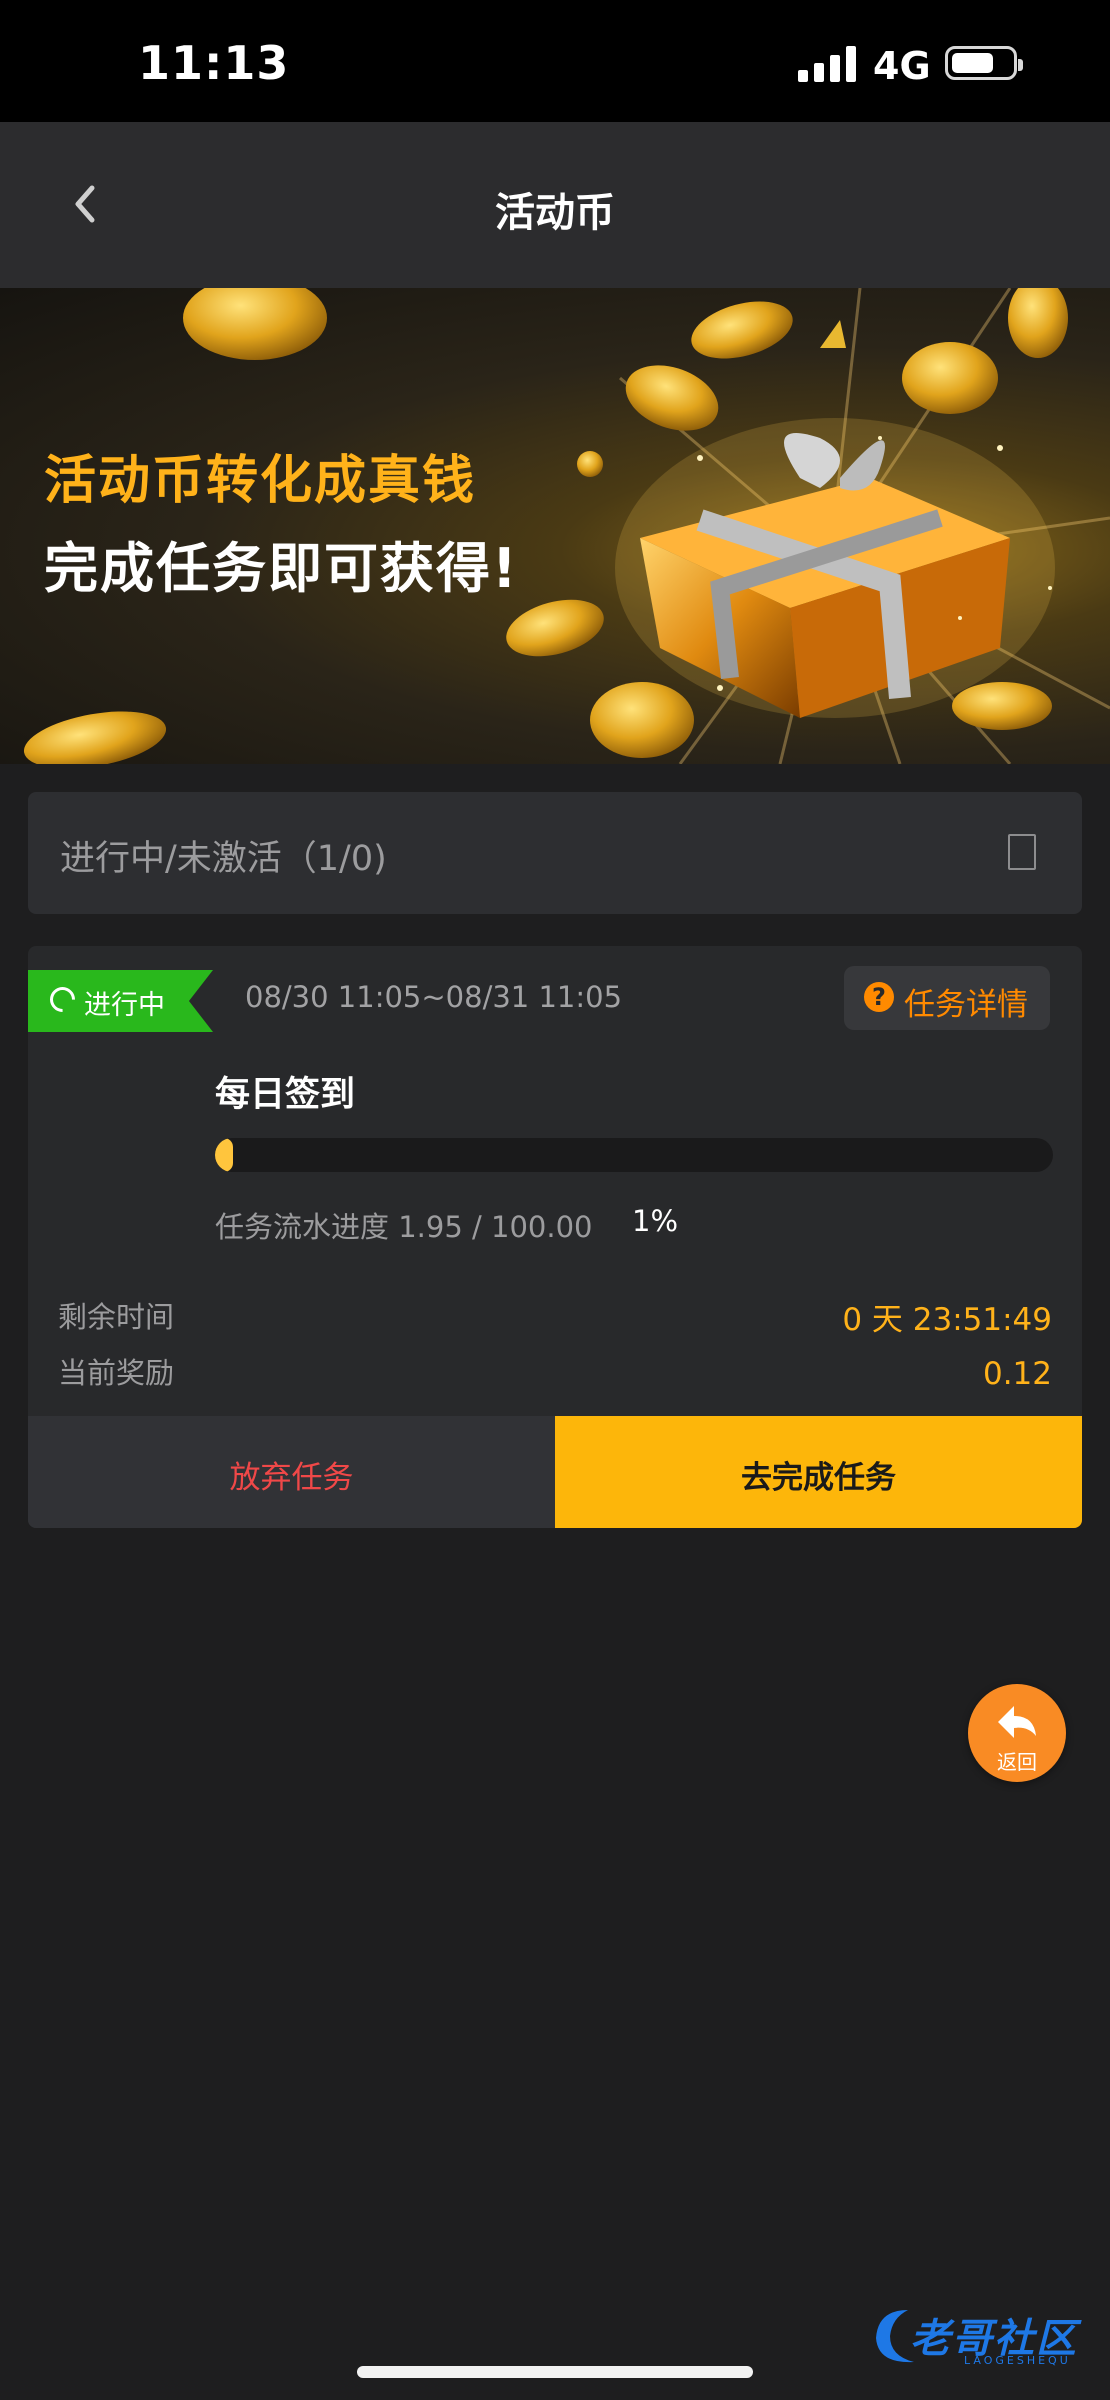 The width and height of the screenshot is (1110, 2400). I want to click on remaining-time-label: 剩余时间, so click(116, 1317).